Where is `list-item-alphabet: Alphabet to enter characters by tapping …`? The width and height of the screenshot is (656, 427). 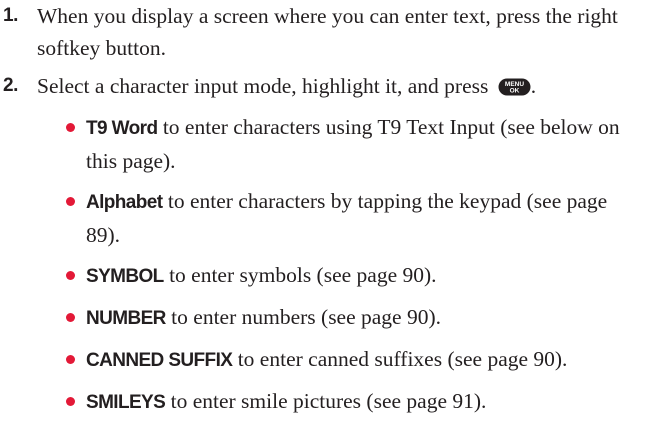
list-item-alphabet: Alphabet to enter characters by tapping … is located at coordinates (313, 218).